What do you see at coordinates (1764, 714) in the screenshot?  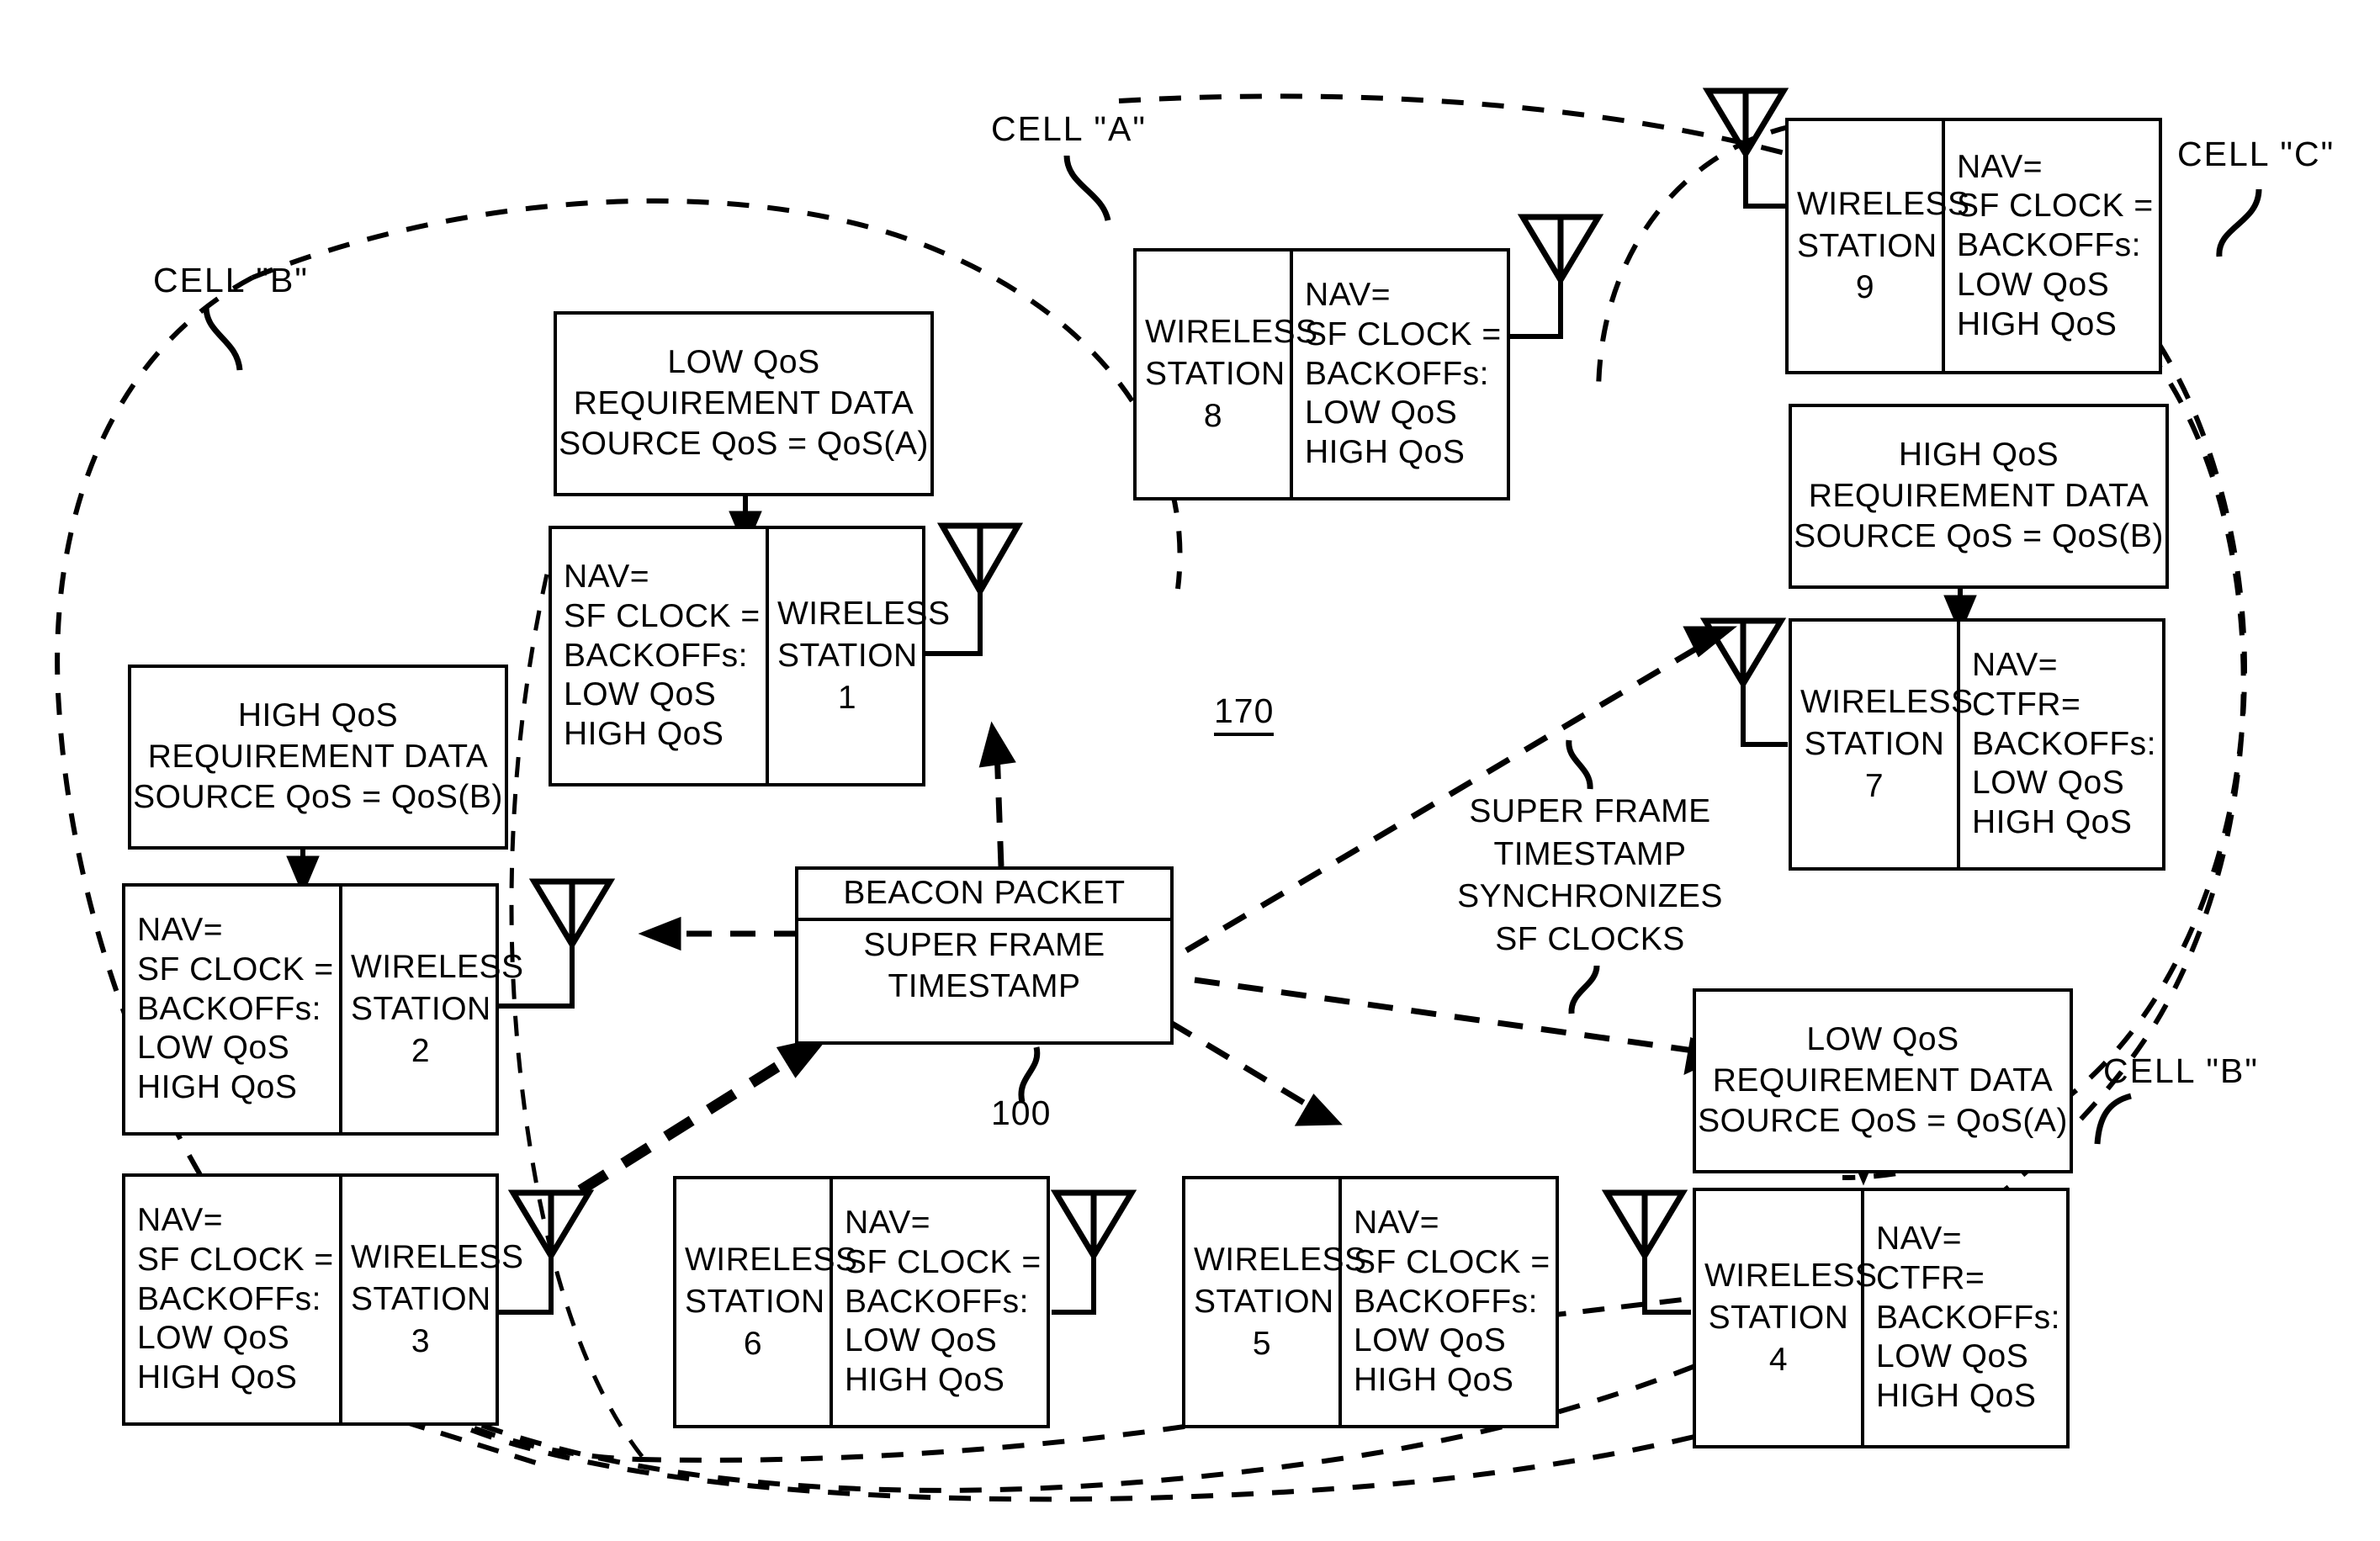 I see `antenna-lead-sta7` at bounding box center [1764, 714].